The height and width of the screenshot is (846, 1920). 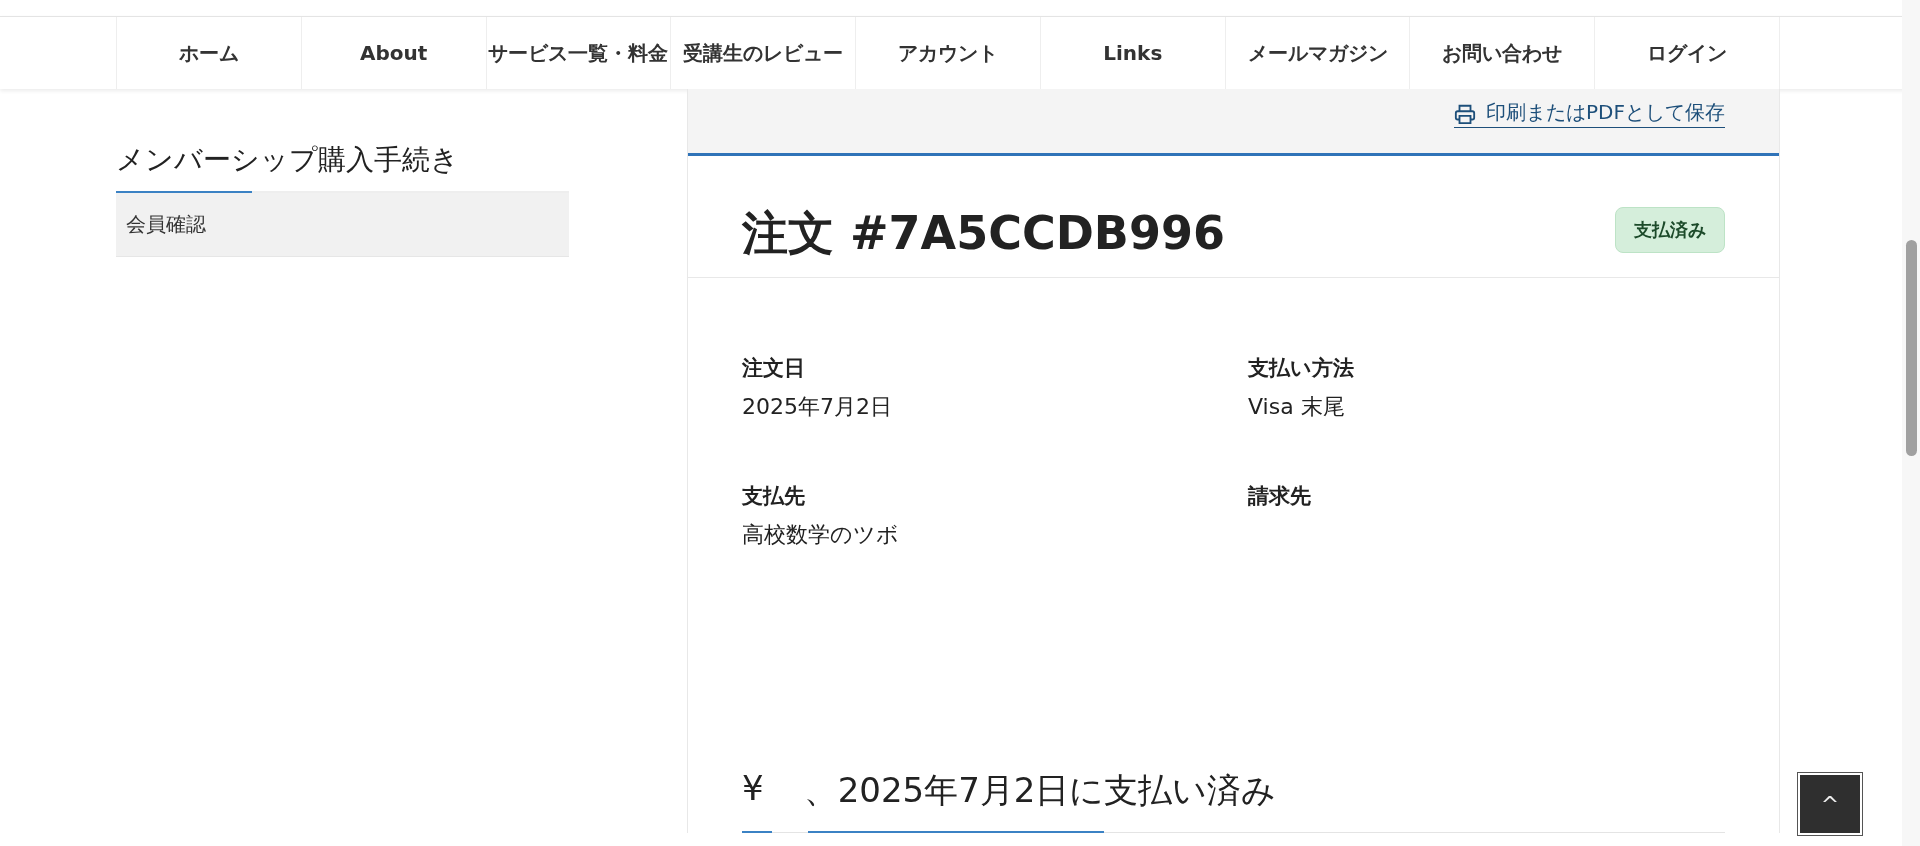 What do you see at coordinates (1040, 790) in the screenshot?
I see `payment-summary: 、2025年7月2日に支払い済み` at bounding box center [1040, 790].